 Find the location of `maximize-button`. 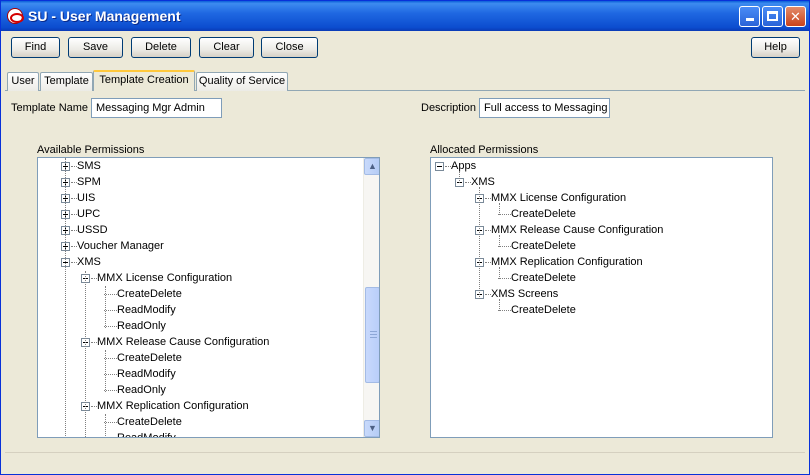

maximize-button is located at coordinates (772, 16).